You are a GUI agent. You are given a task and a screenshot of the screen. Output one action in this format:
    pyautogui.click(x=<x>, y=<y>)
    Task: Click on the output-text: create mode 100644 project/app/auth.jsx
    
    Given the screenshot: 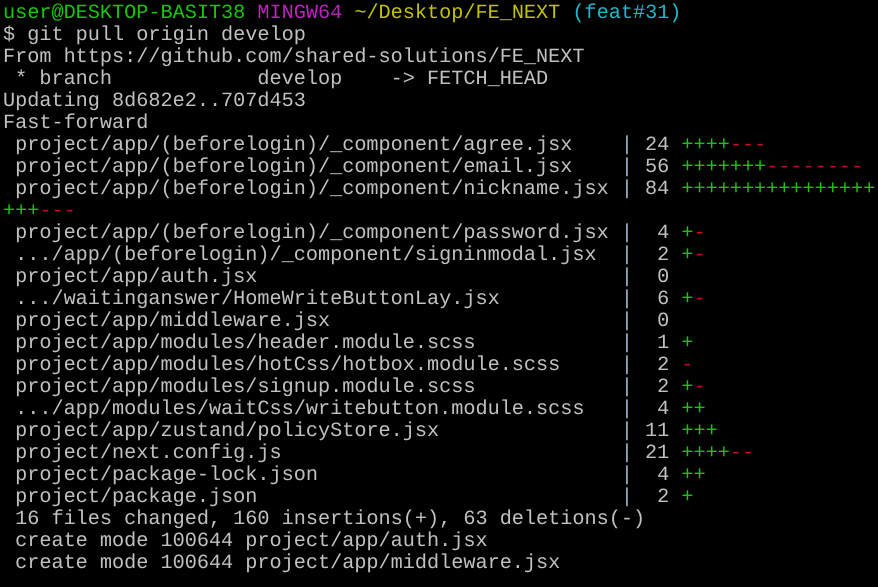 What is the action you would take?
    pyautogui.click(x=251, y=542)
    